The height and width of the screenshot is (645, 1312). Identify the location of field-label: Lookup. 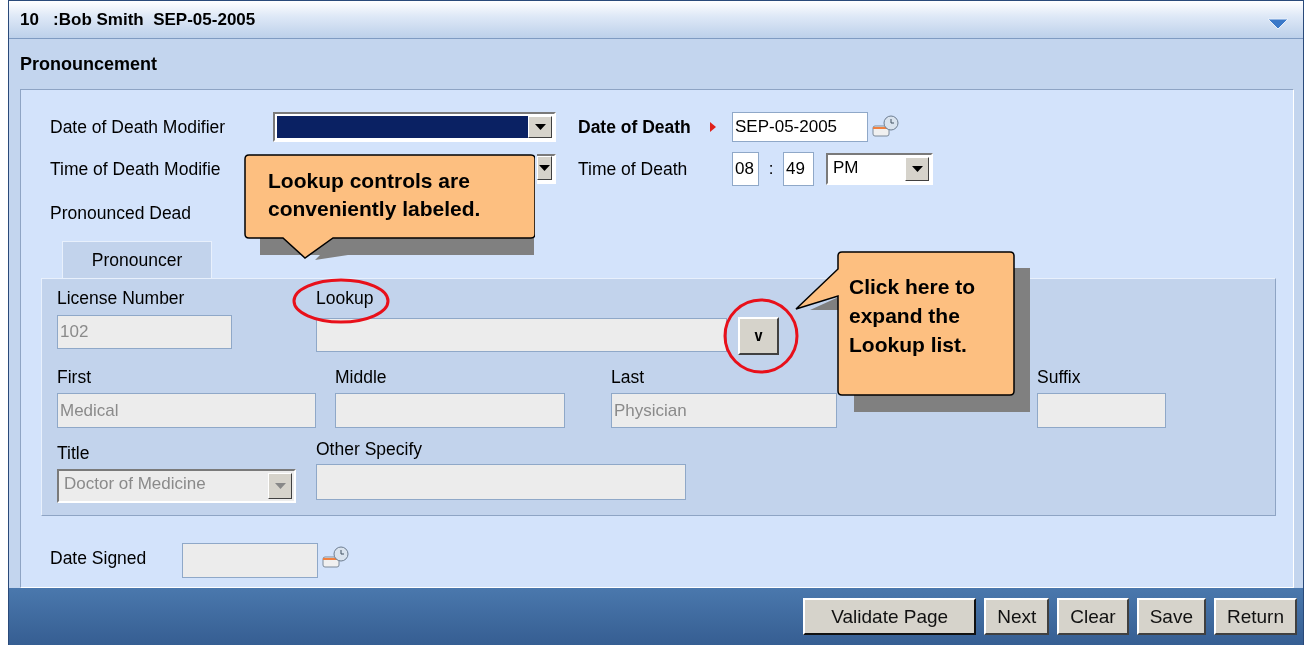
(345, 298).